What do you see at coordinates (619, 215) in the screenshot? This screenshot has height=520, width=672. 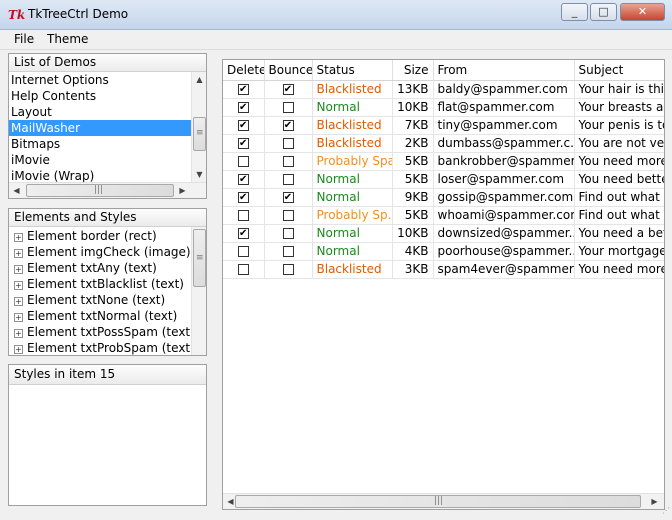 I see `subject-cell: Find out what y` at bounding box center [619, 215].